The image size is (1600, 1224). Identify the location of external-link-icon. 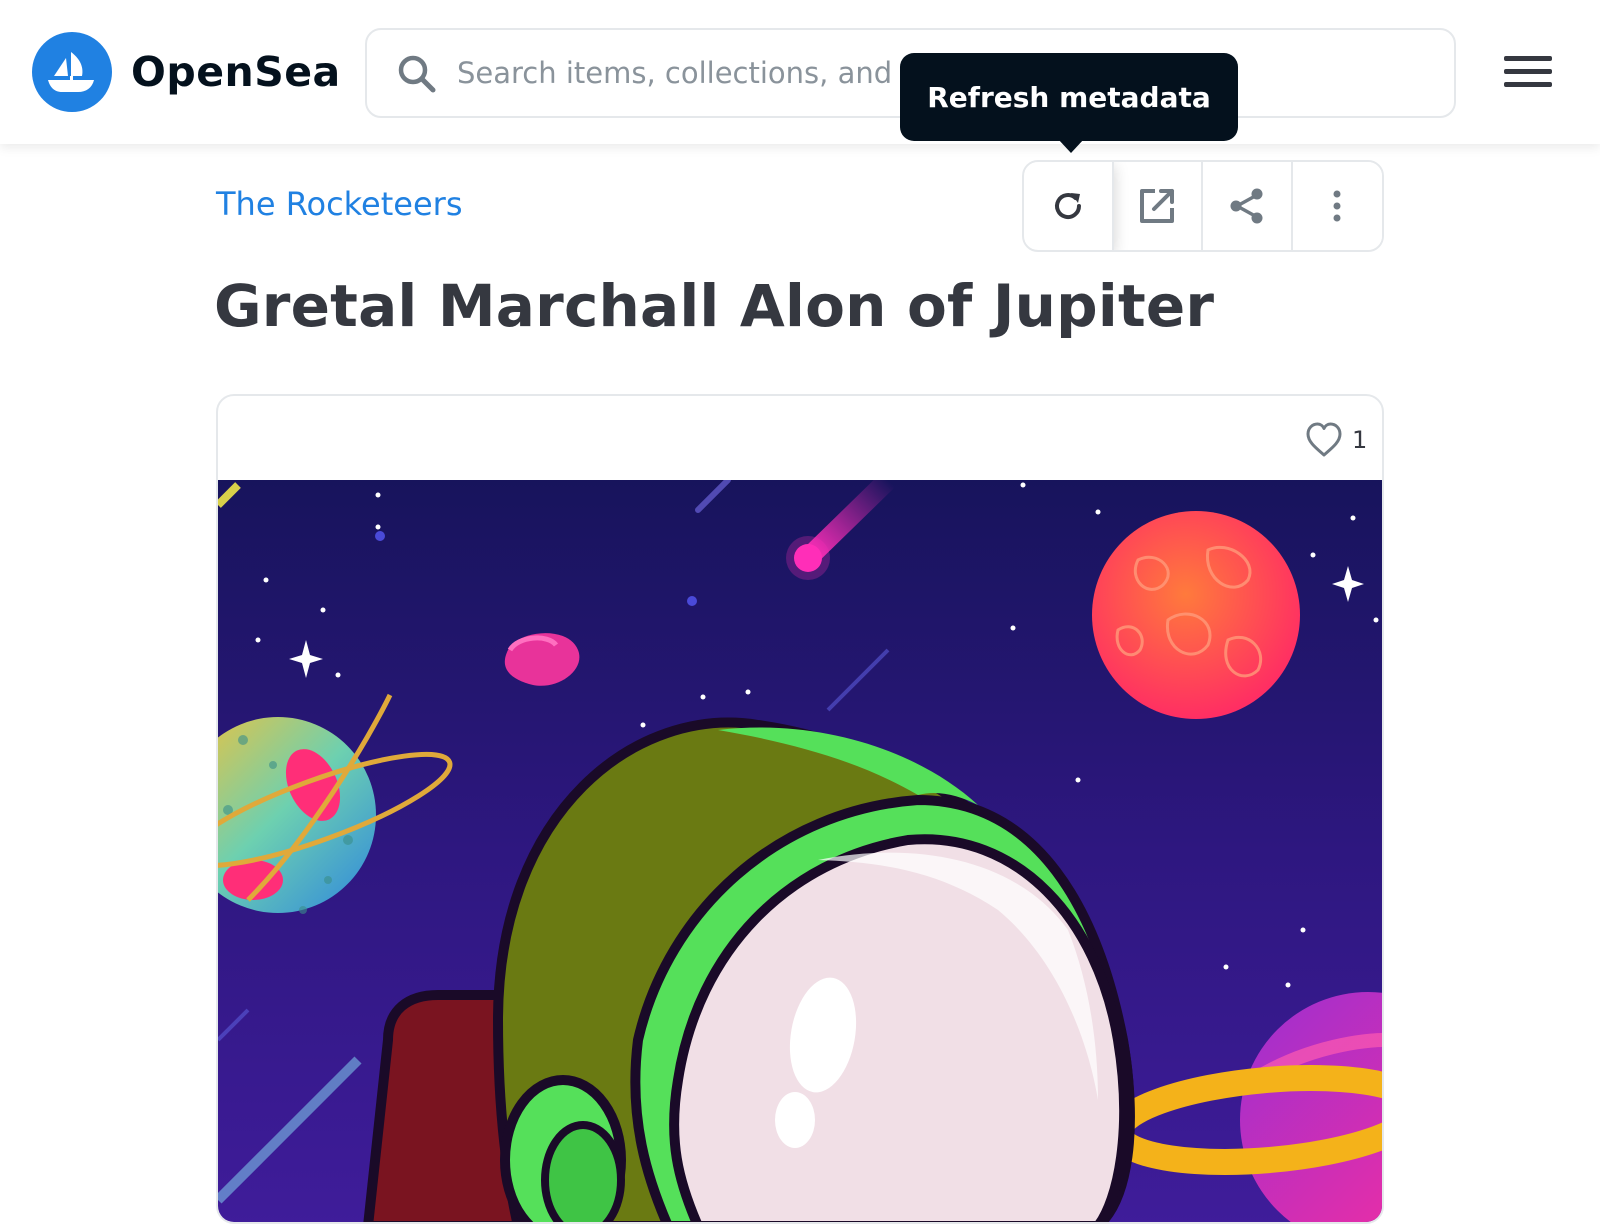
(1157, 206).